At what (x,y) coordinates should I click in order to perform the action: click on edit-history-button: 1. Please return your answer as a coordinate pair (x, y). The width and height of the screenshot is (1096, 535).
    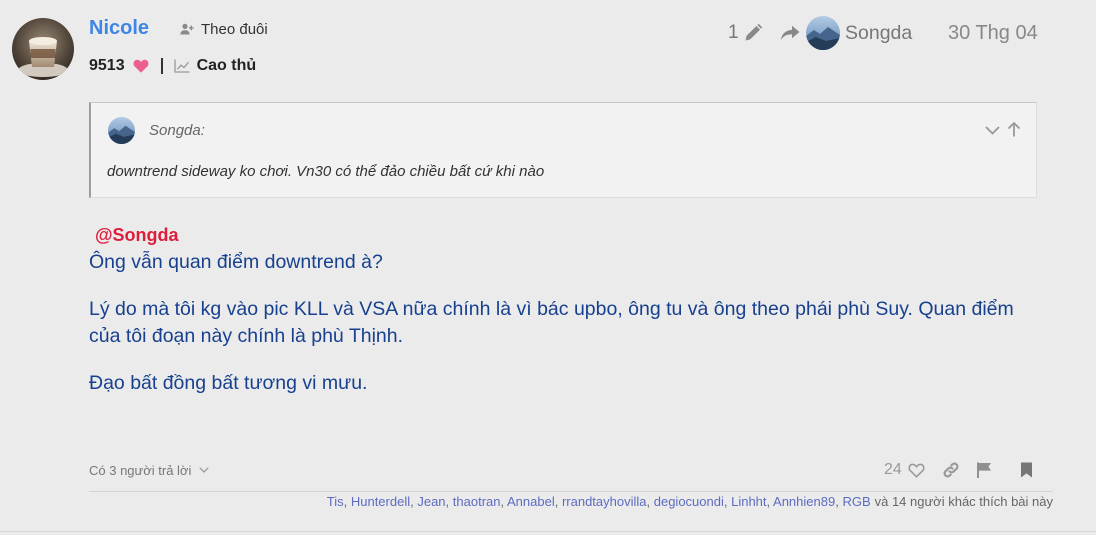
    Looking at the image, I should click on (745, 33).